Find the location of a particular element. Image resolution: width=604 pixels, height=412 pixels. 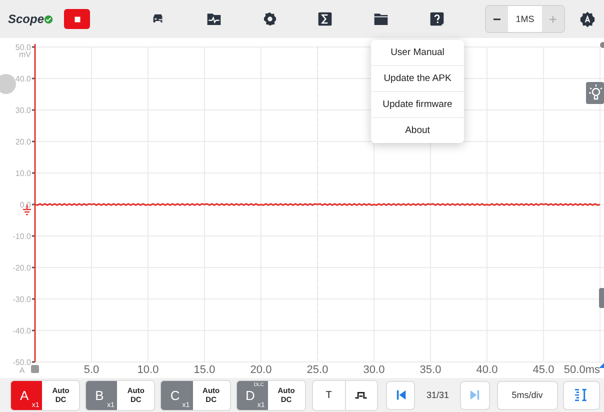

cursor-icon is located at coordinates (581, 395).